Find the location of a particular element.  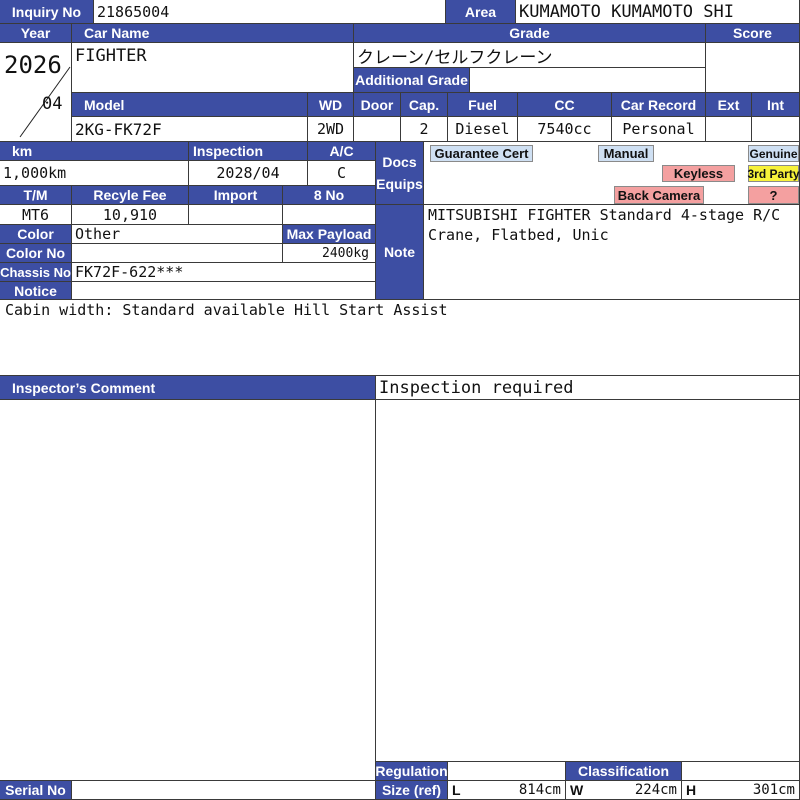

additional-grade-label: Additional Grade is located at coordinates (412, 80).